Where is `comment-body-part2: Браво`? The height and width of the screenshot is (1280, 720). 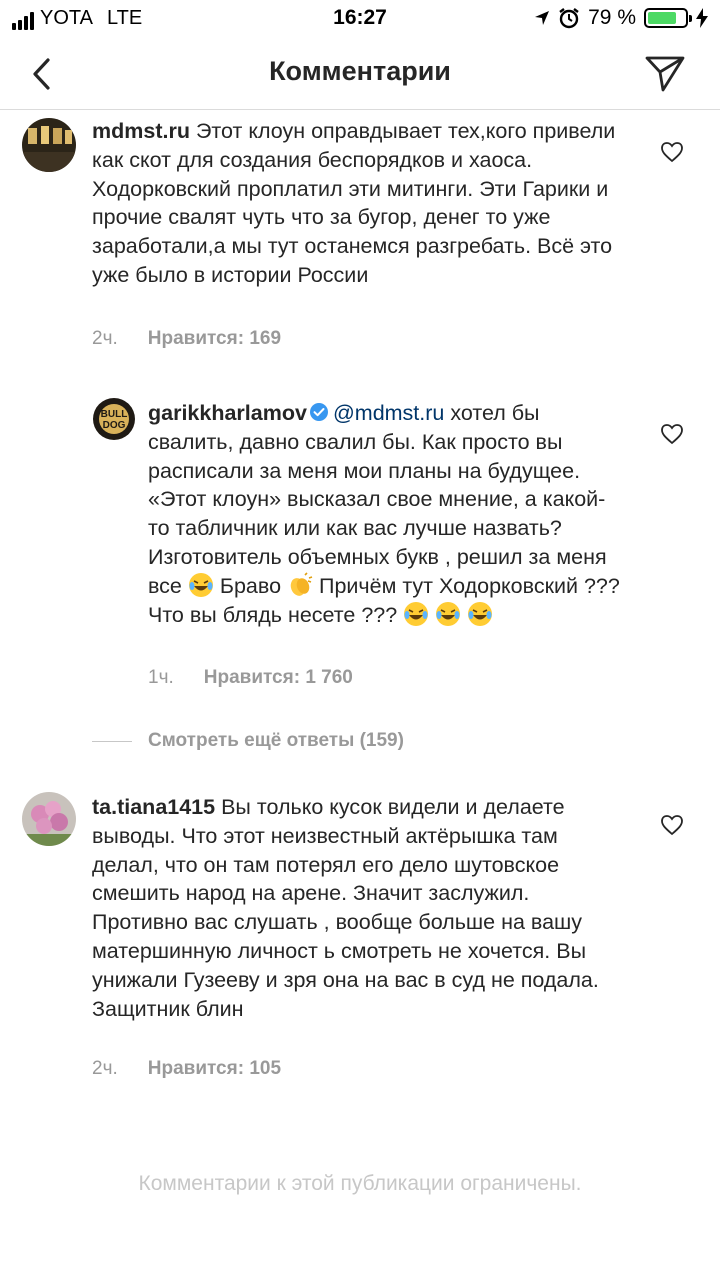 comment-body-part2: Браво is located at coordinates (250, 585).